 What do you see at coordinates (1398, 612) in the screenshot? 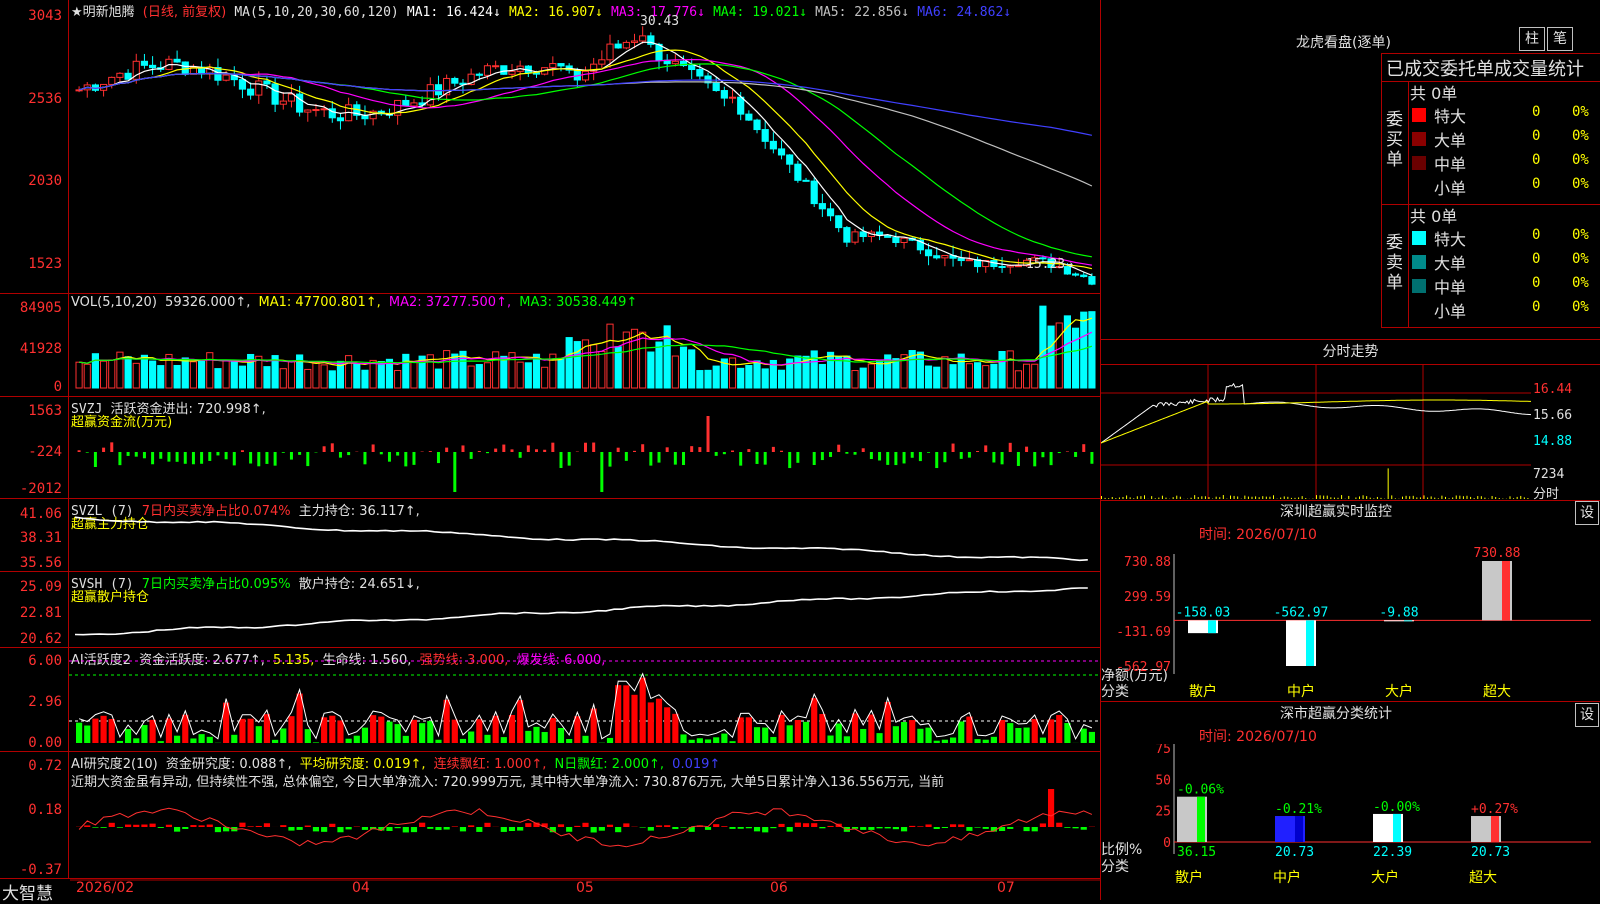
I see `net-amount-label: -9.88` at bounding box center [1398, 612].